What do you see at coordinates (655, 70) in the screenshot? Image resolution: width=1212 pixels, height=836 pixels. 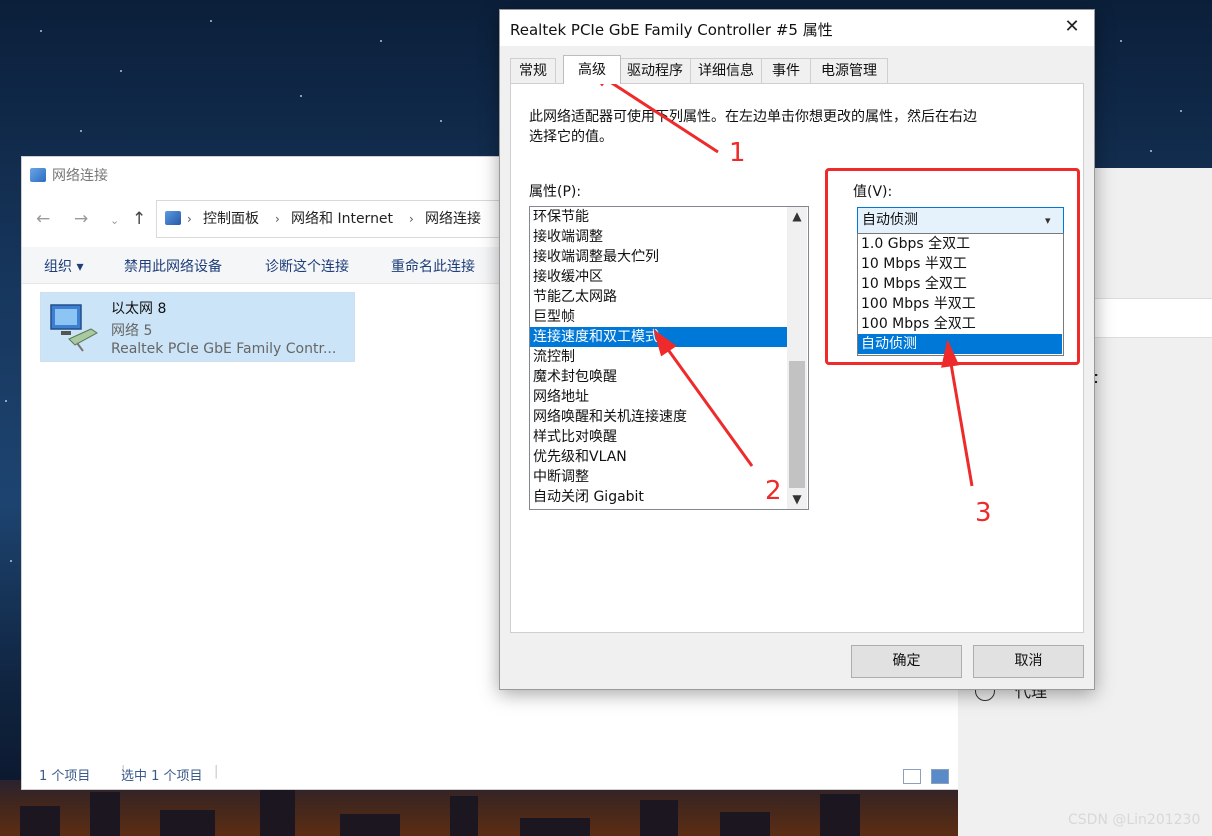 I see `tab-driver: 驱动程序` at bounding box center [655, 70].